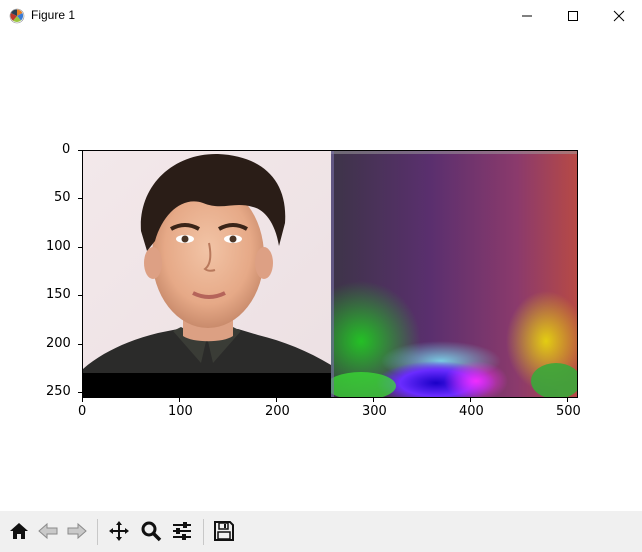 The height and width of the screenshot is (552, 642). I want to click on back-arrow-icon, so click(48, 531).